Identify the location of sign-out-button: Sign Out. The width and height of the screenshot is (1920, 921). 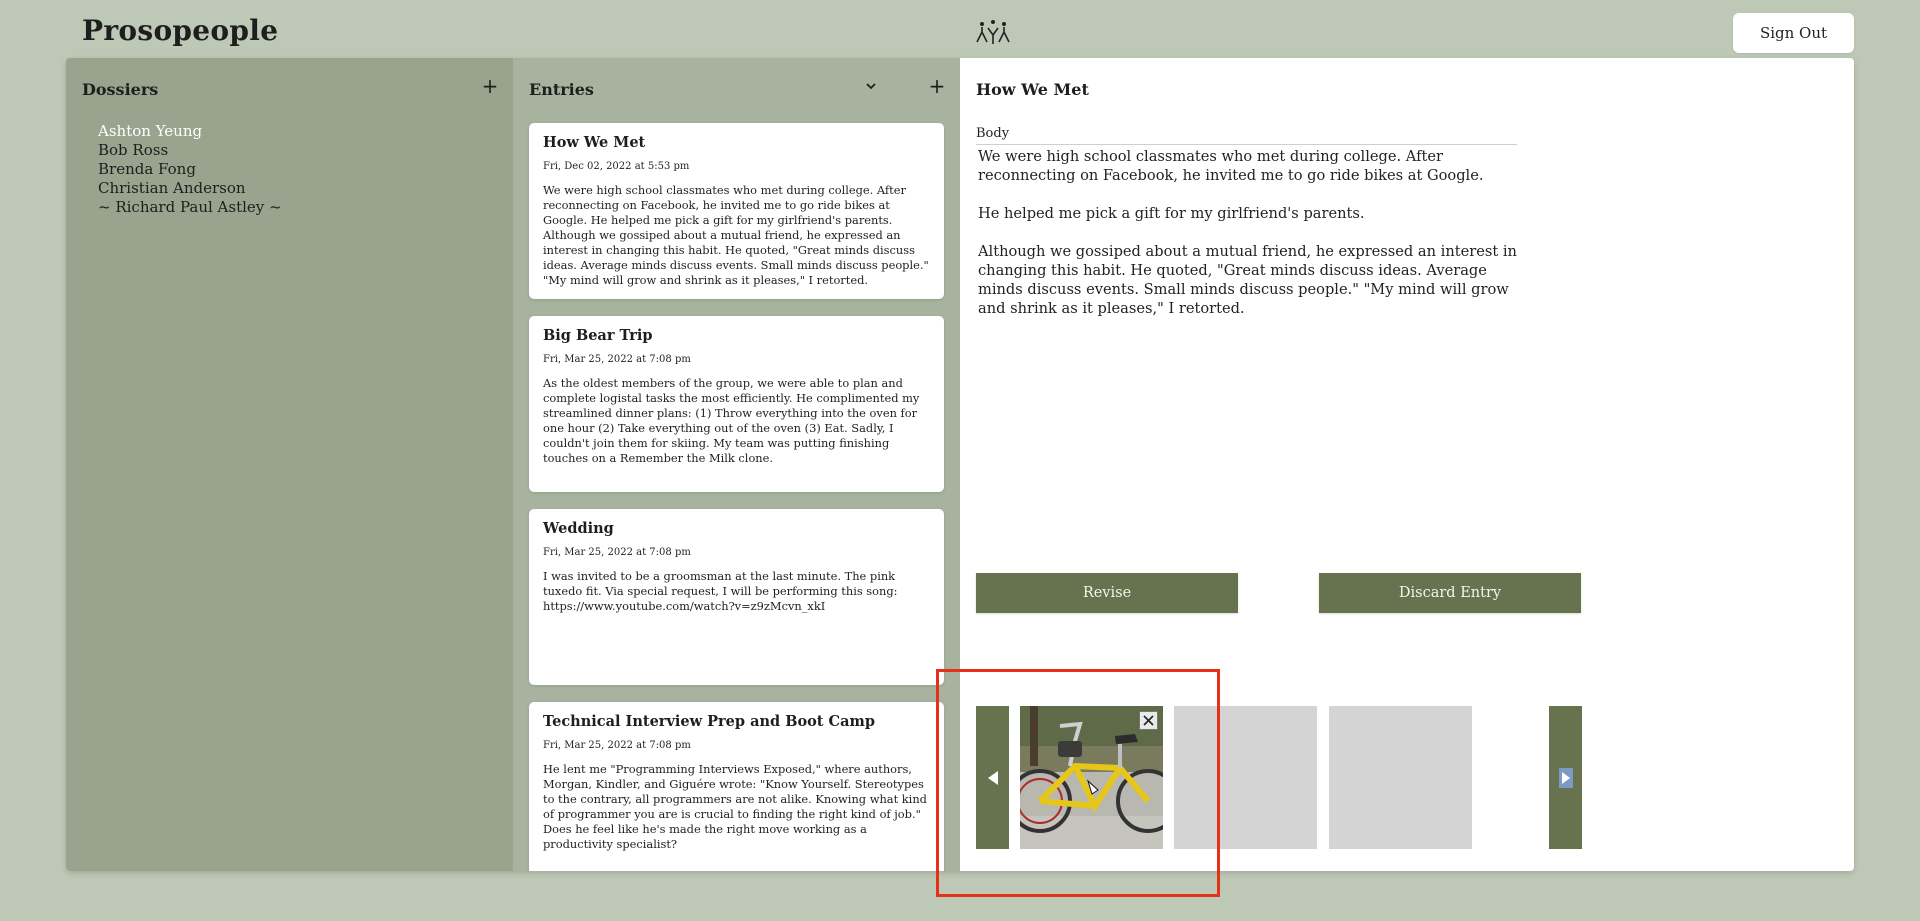
(1793, 33).